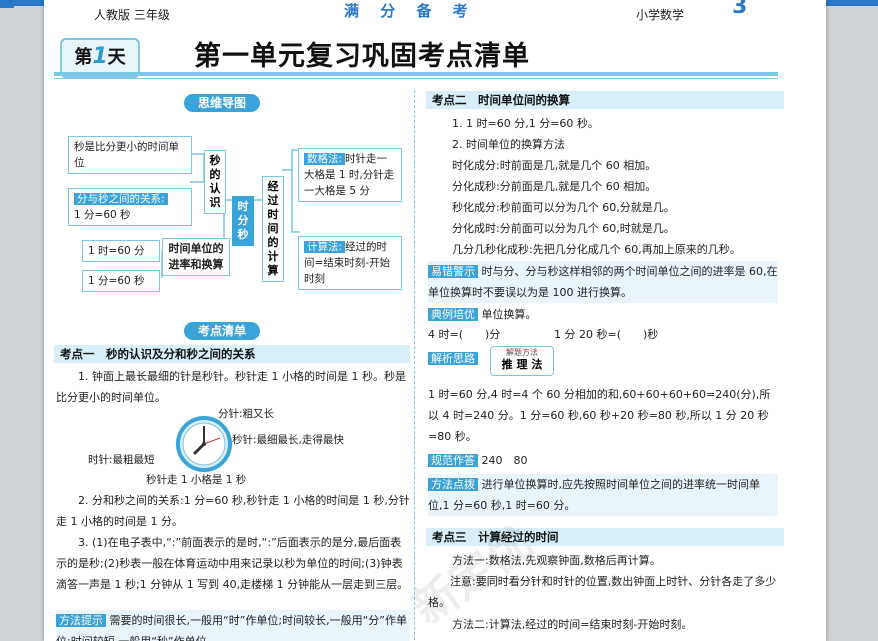  I want to click on example-tag: 典例培优, so click(453, 314).